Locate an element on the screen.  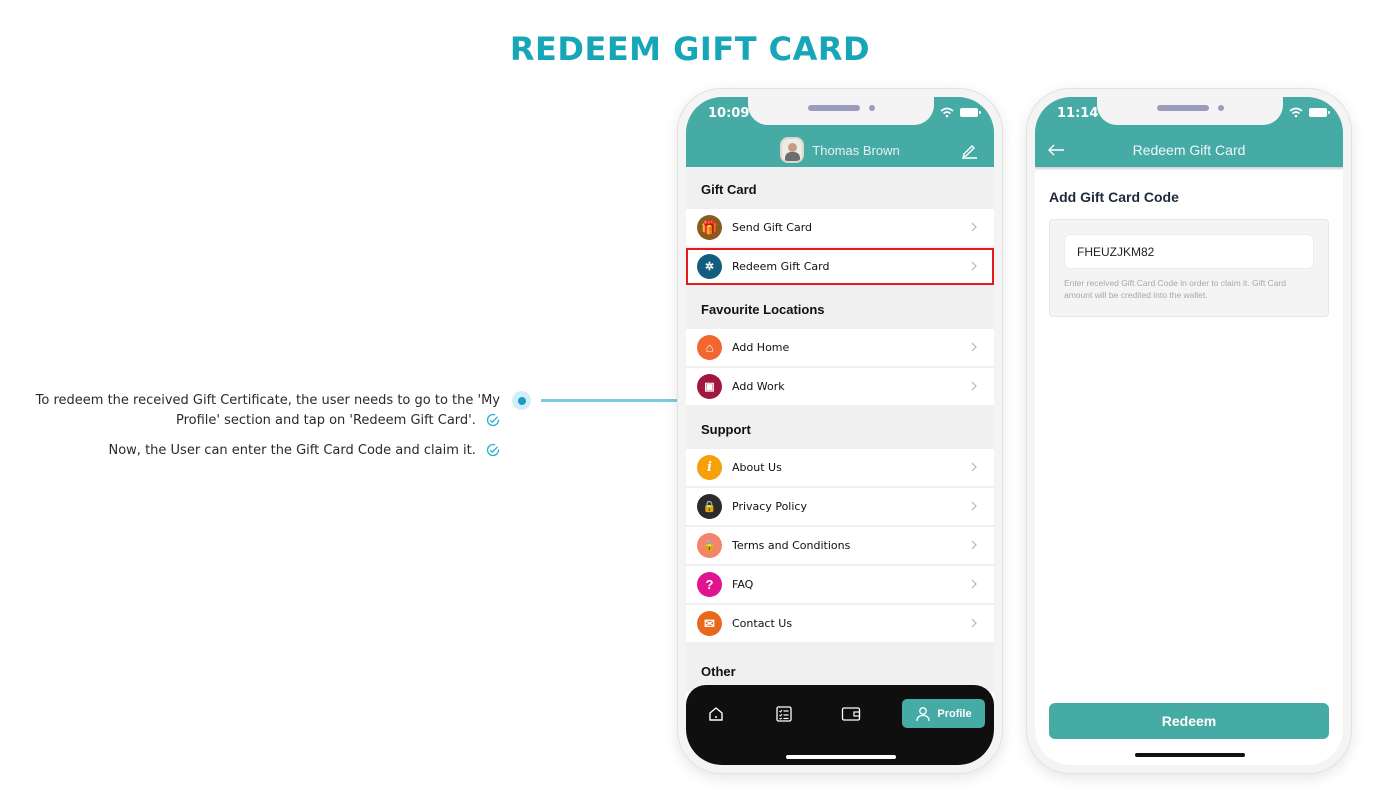
menu-item-send-gift-card: 🎁 Send Gift Card is located at coordinates (840, 227).